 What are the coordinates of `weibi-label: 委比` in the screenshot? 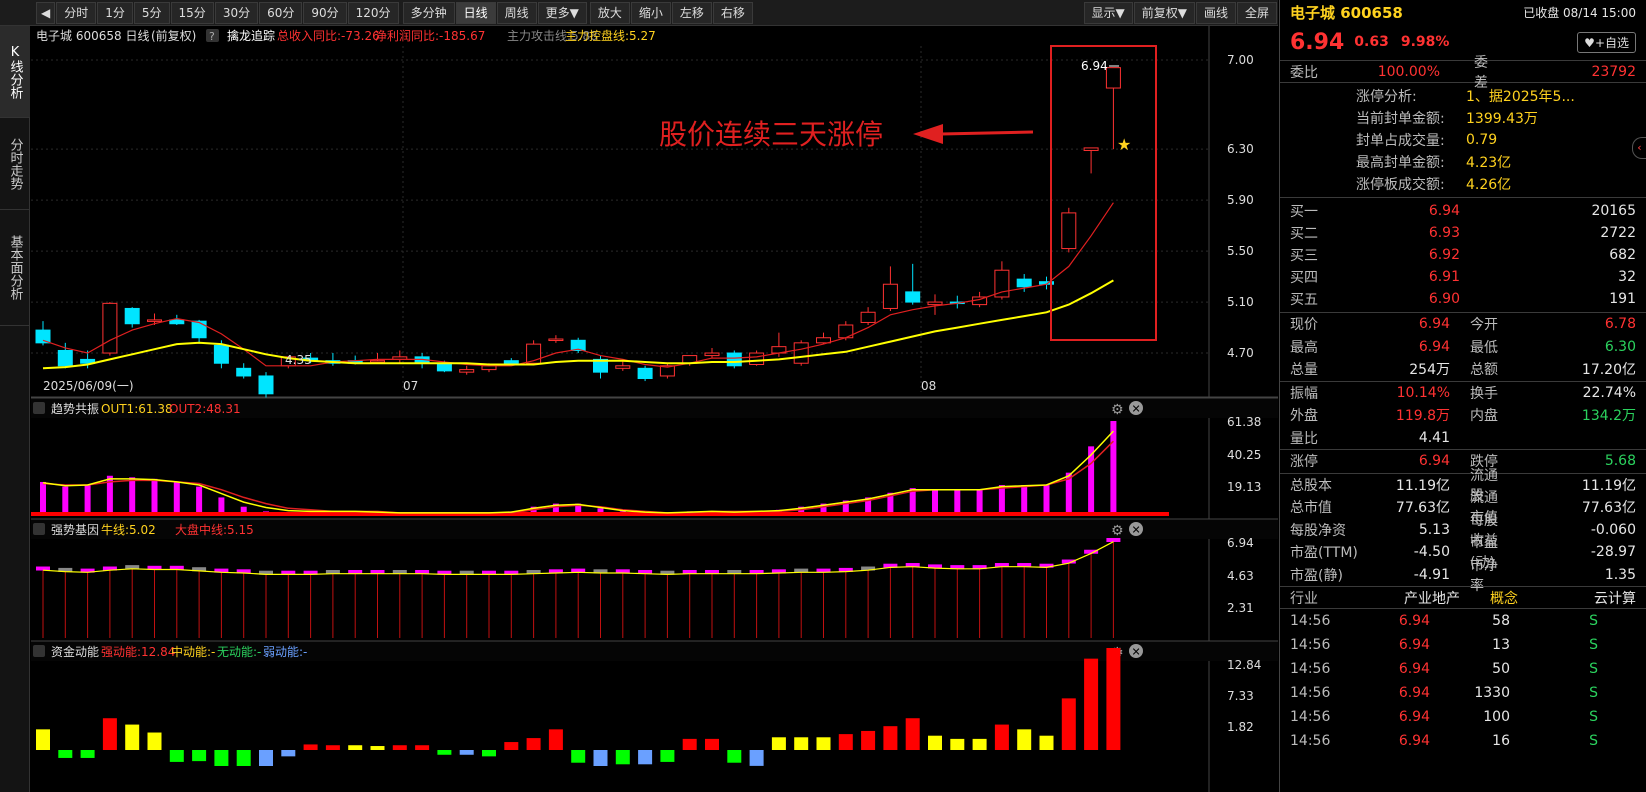 It's located at (1304, 72).